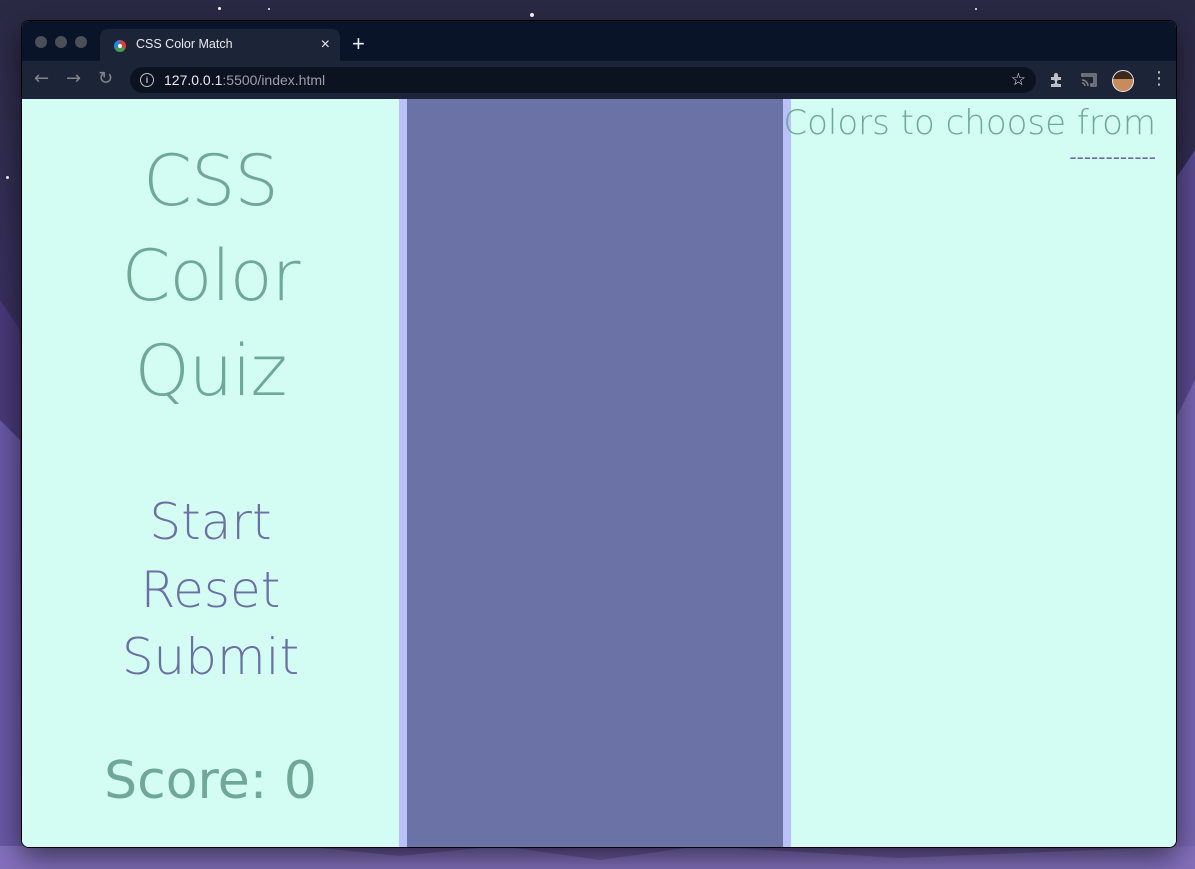  Describe the element at coordinates (969, 123) in the screenshot. I see `colors-heading: Colors to choose from` at that location.